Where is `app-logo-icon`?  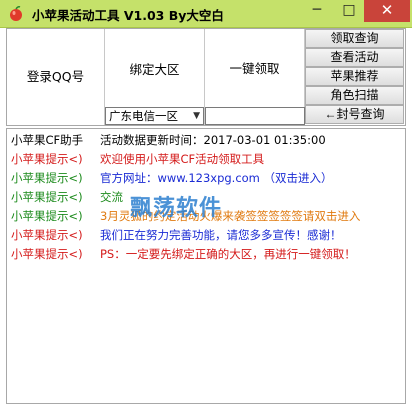
app-logo-icon is located at coordinates (16, 13).